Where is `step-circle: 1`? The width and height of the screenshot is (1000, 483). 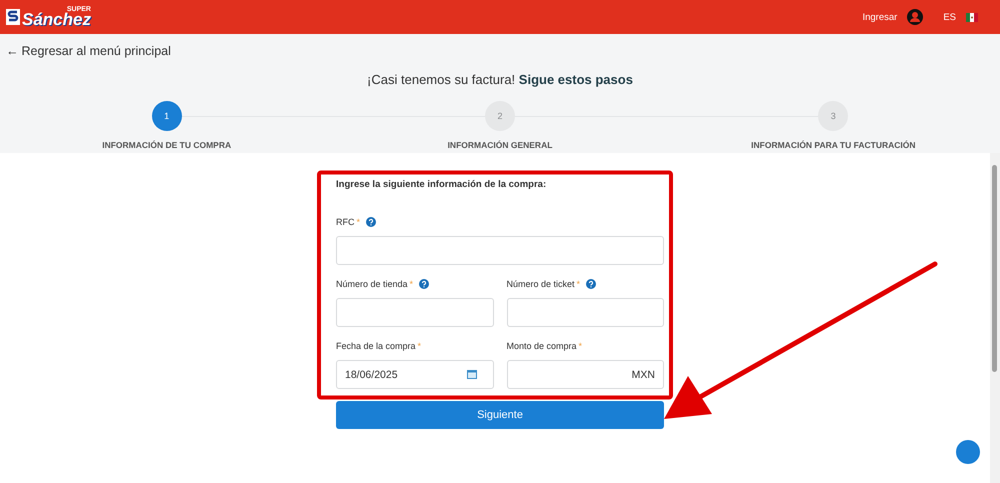 step-circle: 1 is located at coordinates (167, 116).